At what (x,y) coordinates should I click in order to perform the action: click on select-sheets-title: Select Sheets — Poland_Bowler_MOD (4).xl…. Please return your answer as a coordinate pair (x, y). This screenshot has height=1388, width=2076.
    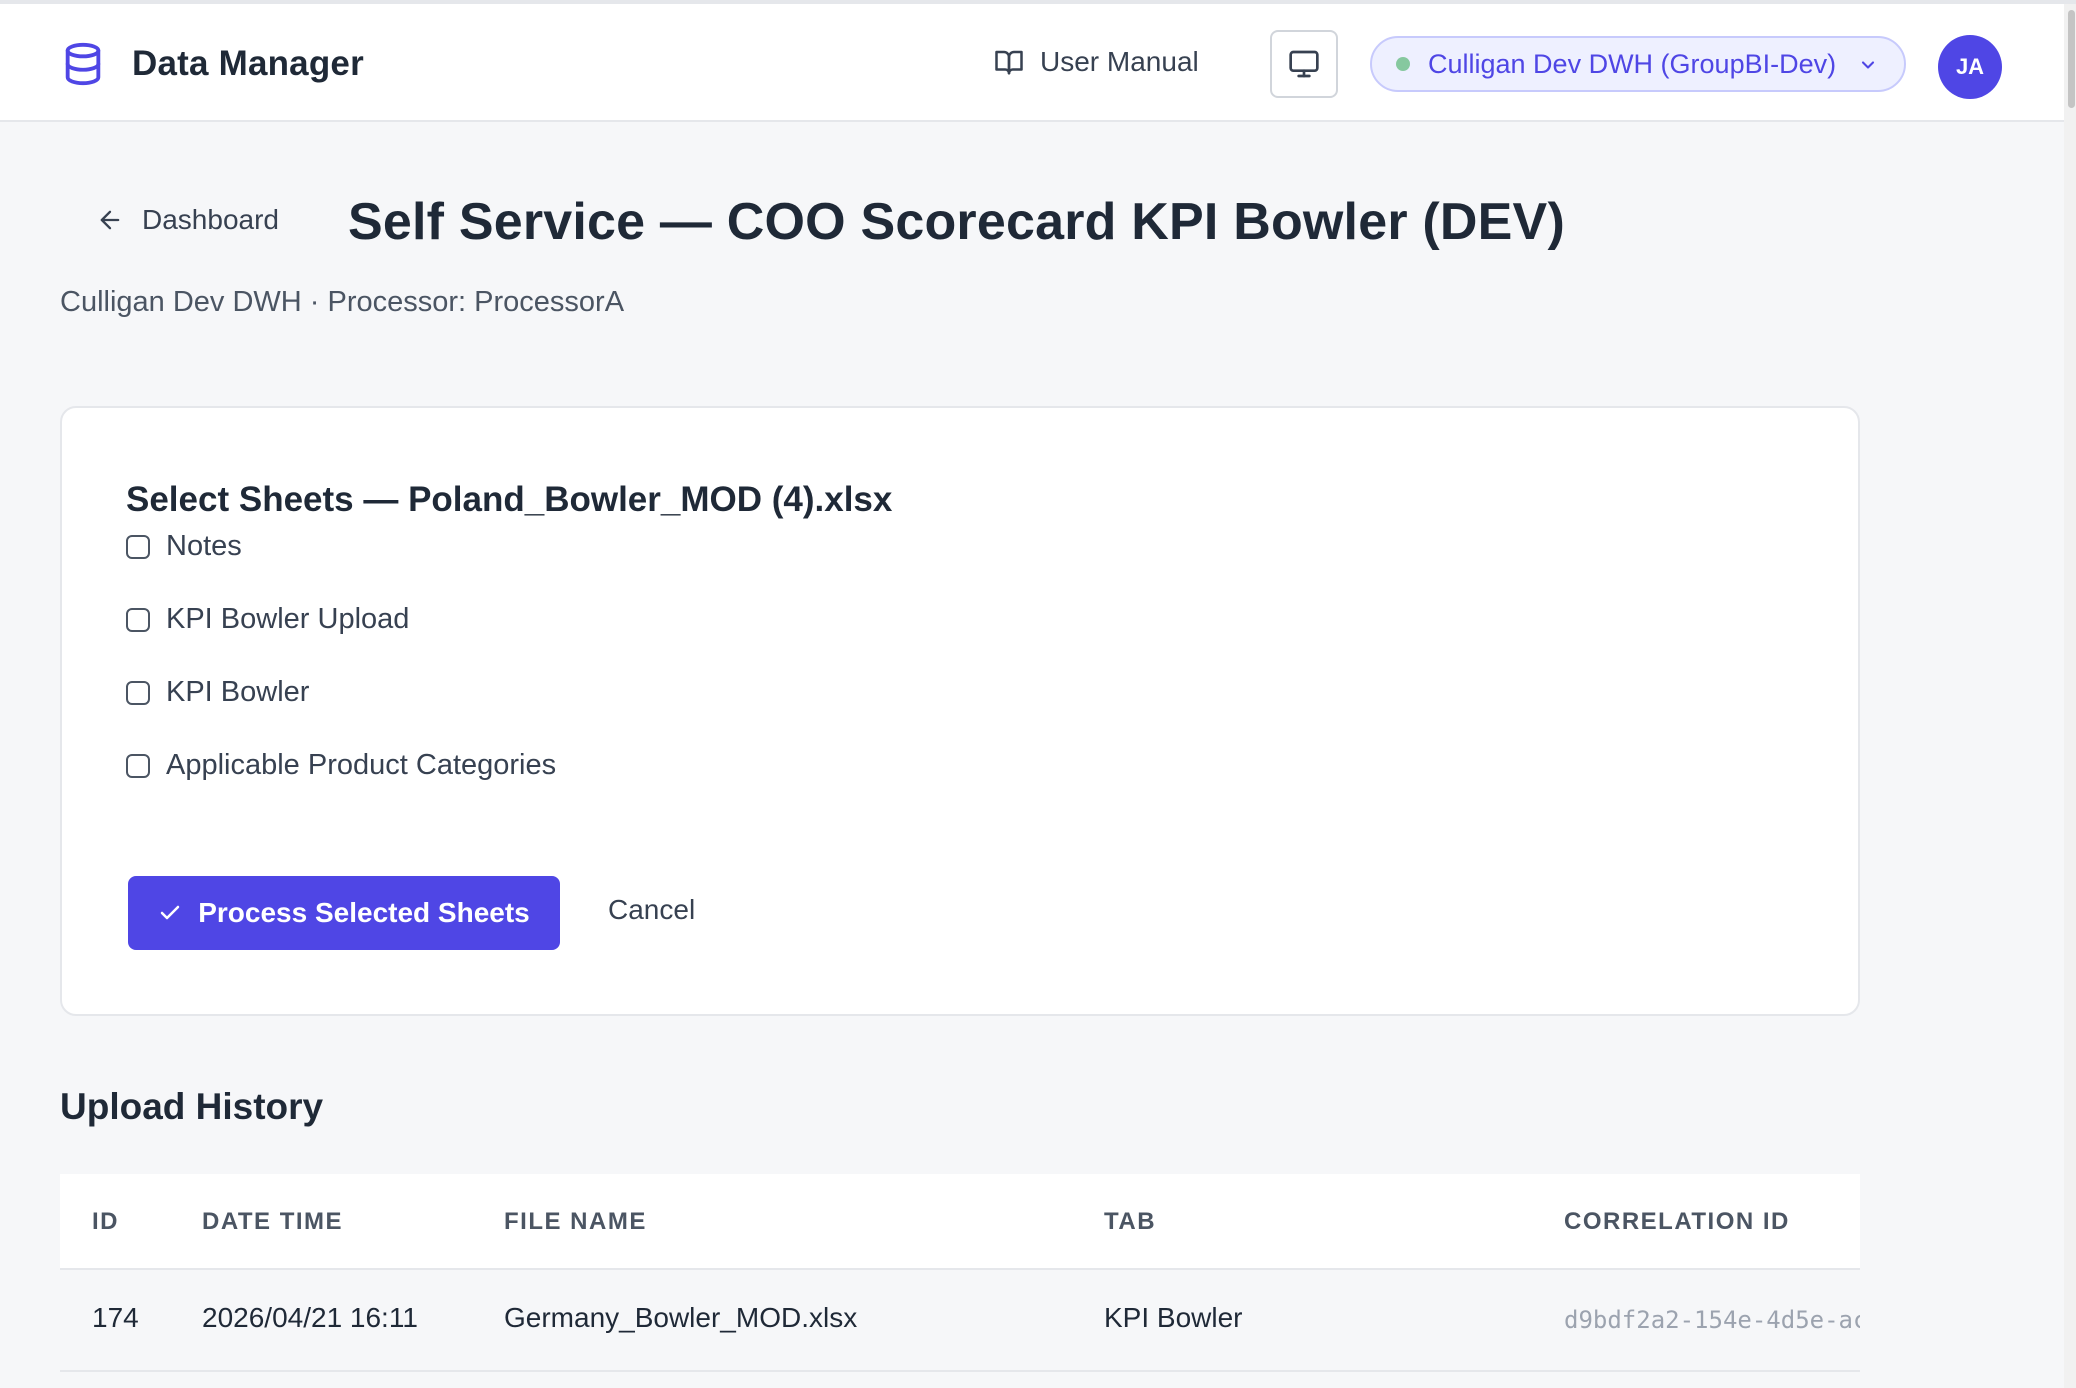
    Looking at the image, I should click on (509, 499).